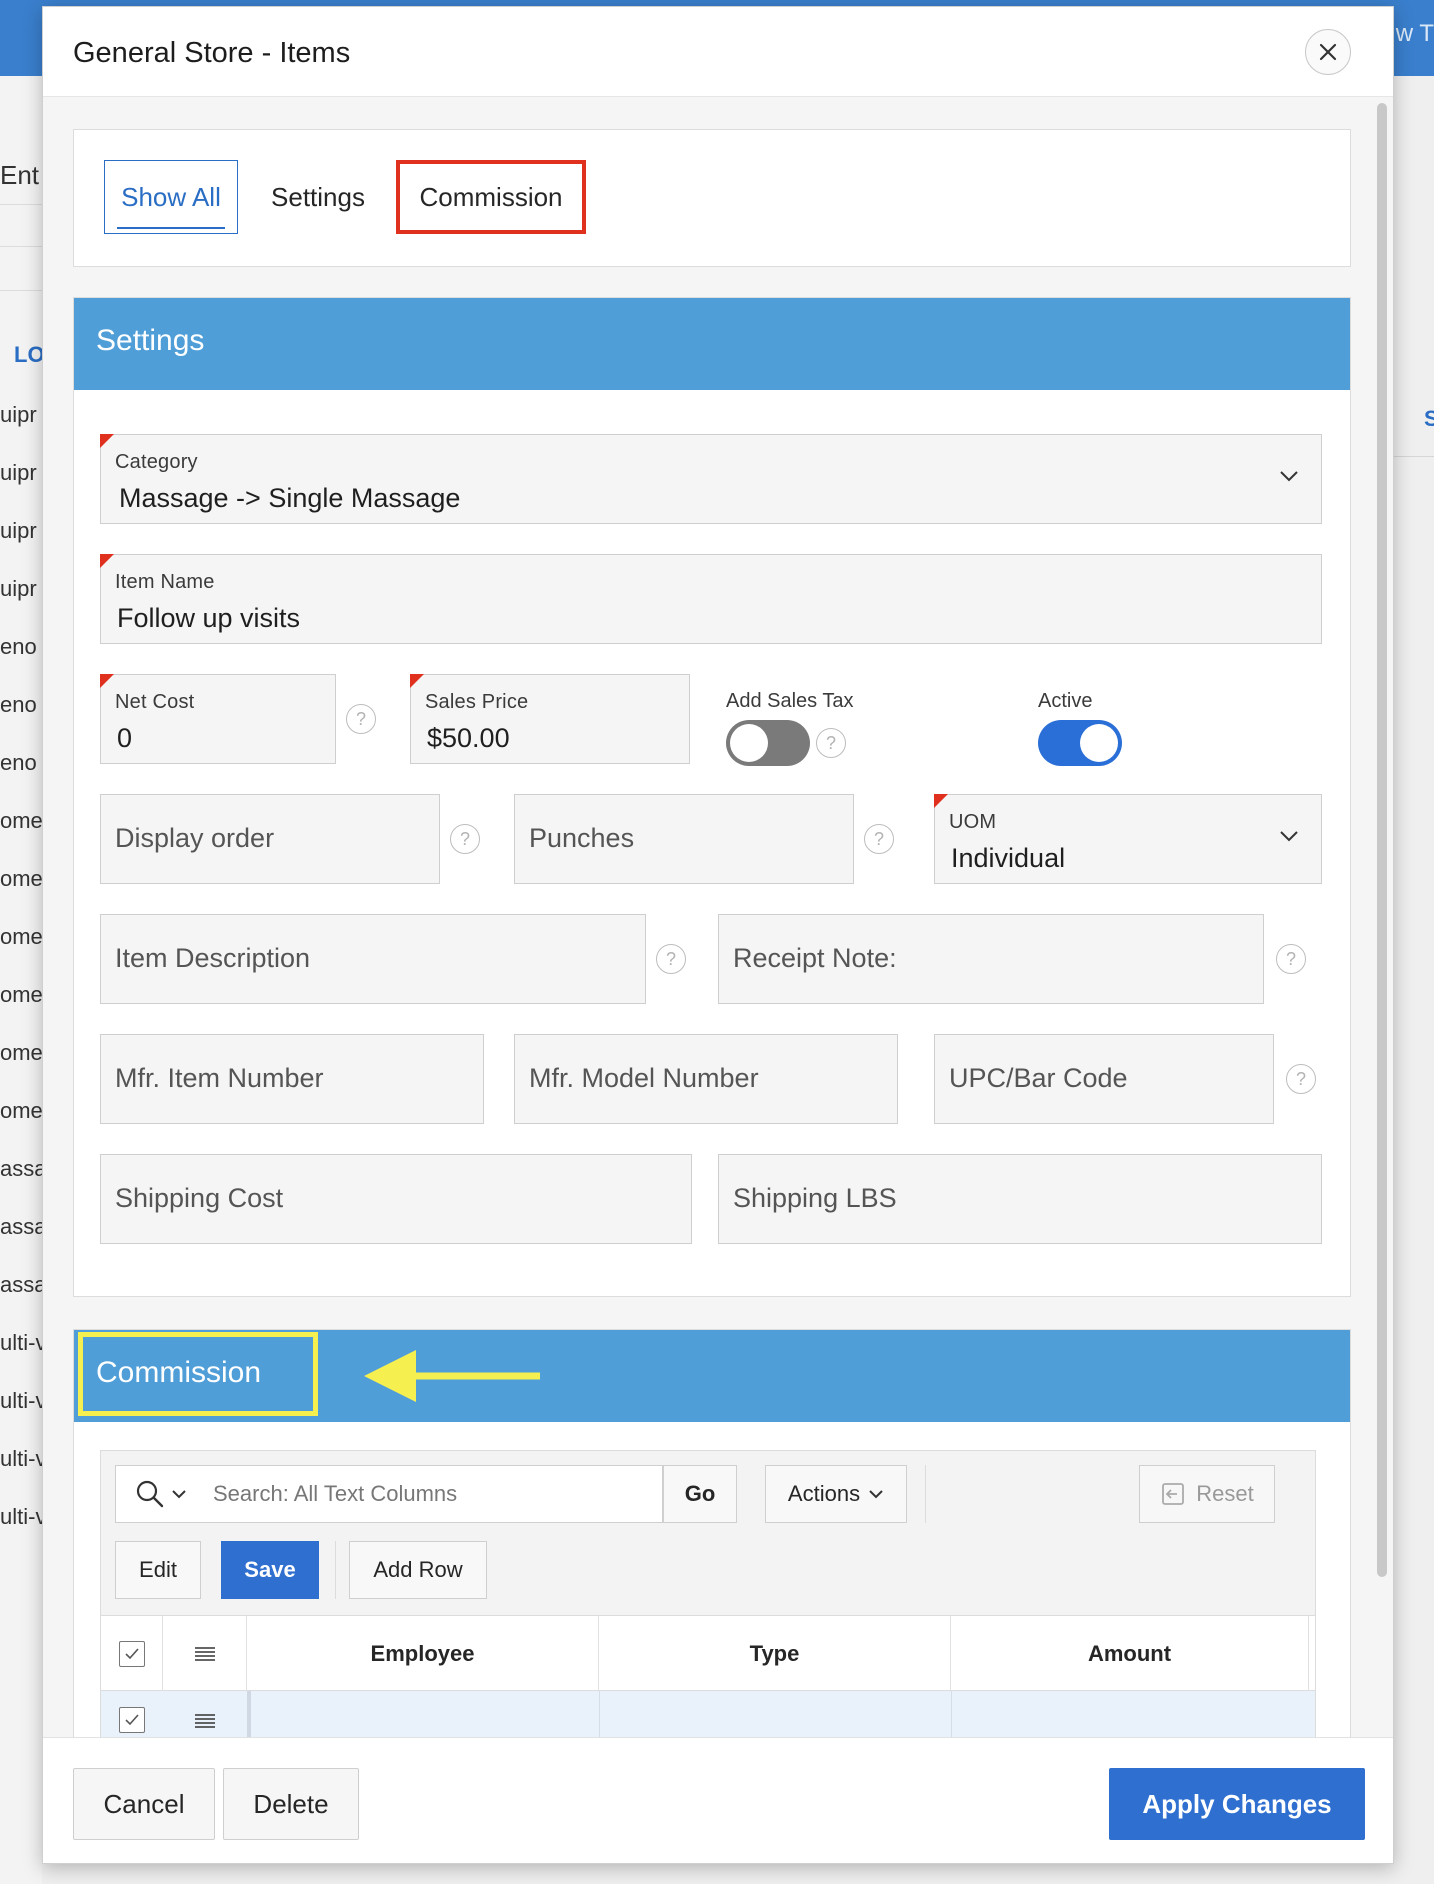 The width and height of the screenshot is (1434, 1884). I want to click on arrow-left-annotation-icon, so click(452, 1376).